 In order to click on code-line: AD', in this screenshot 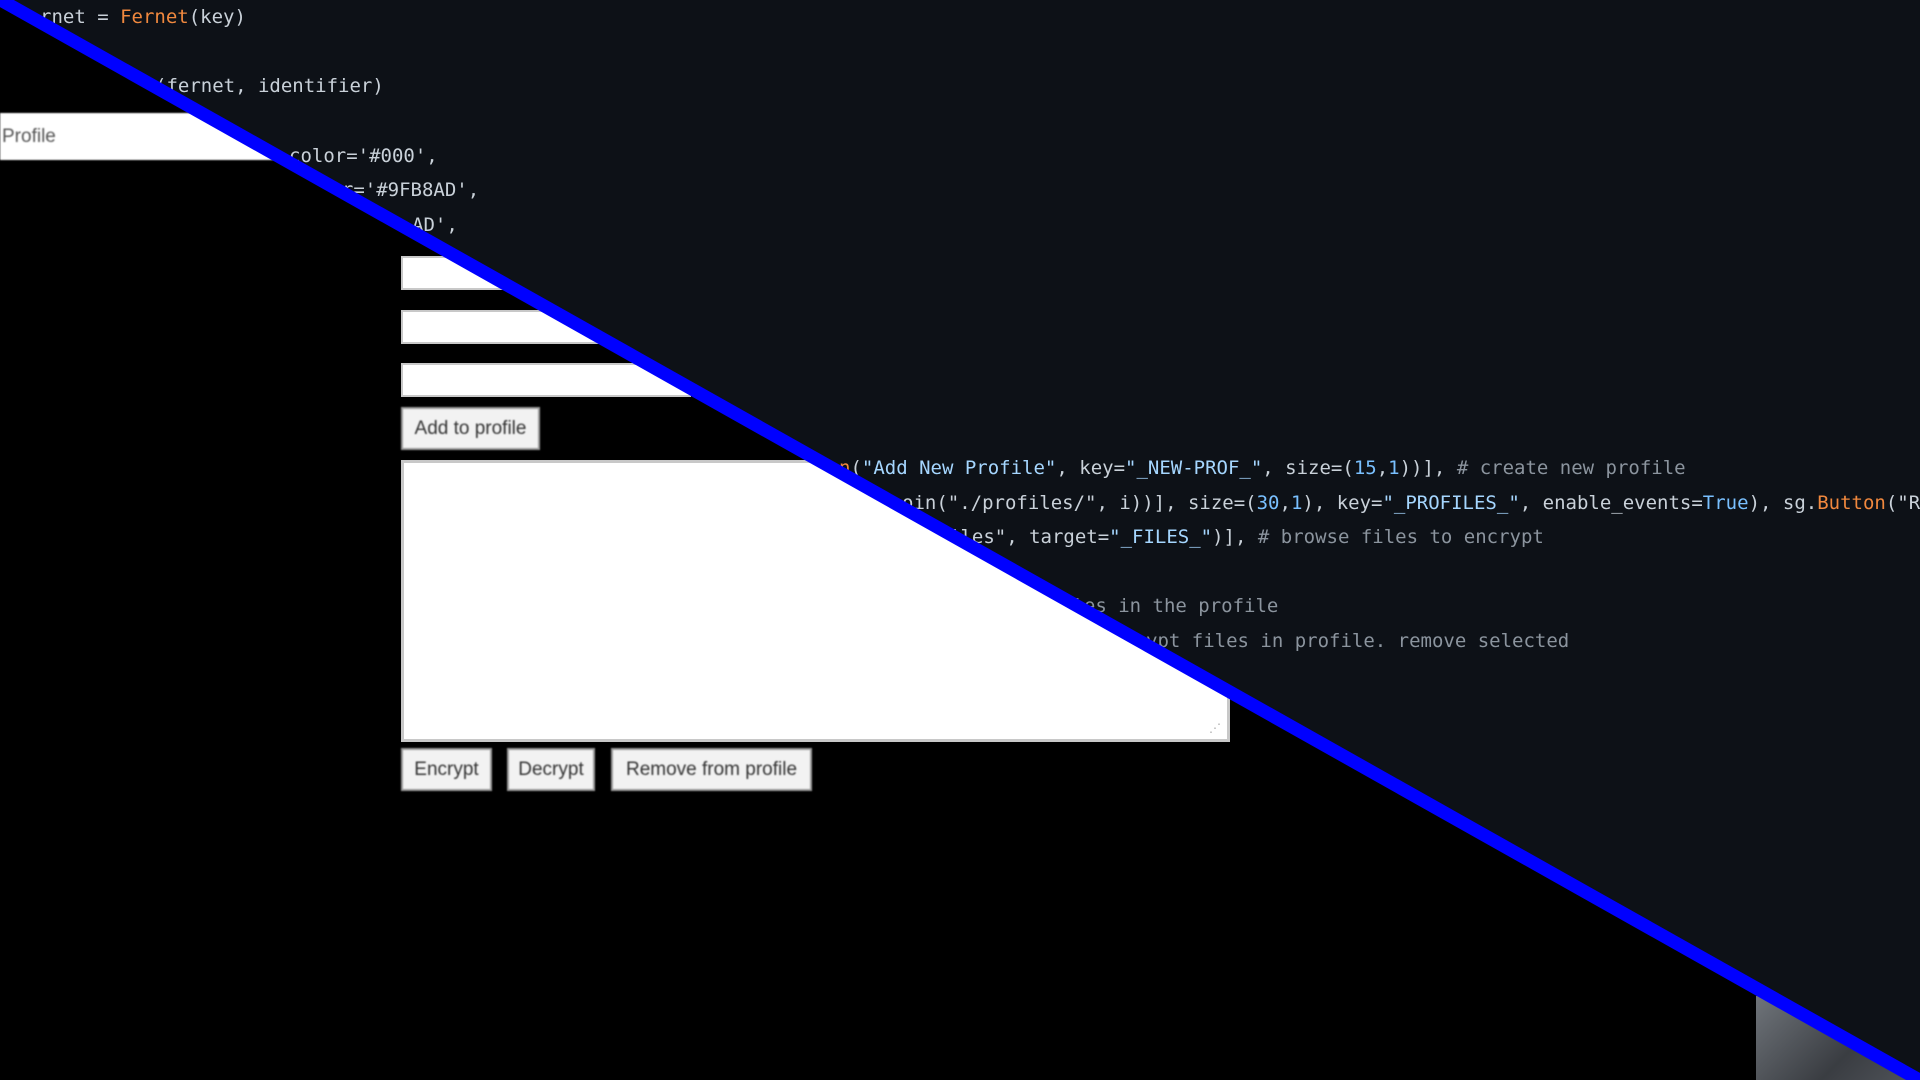, I will do `click(435, 225)`.